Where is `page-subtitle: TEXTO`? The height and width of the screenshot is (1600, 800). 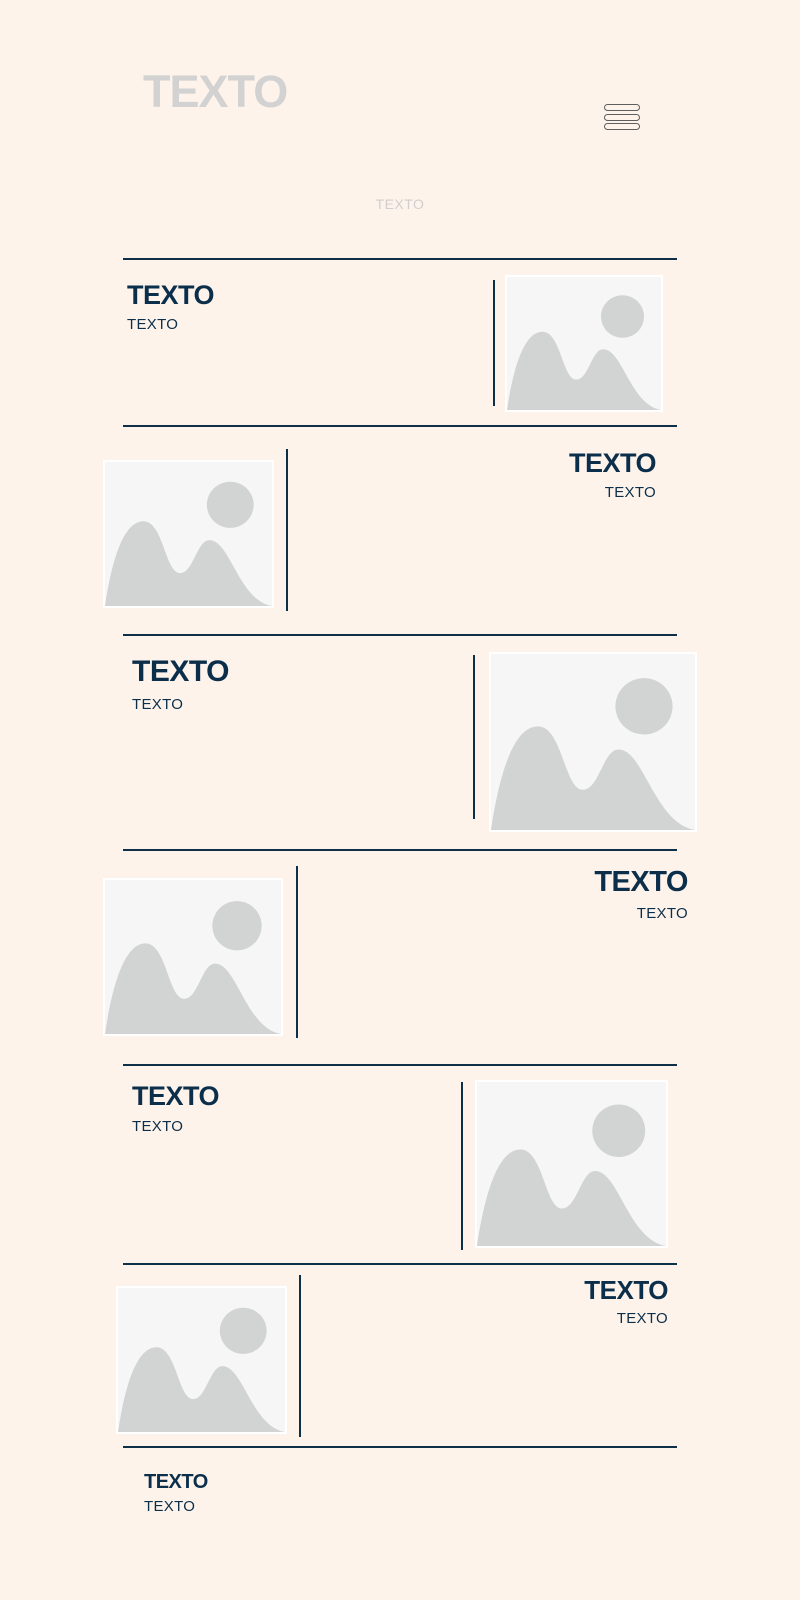 page-subtitle: TEXTO is located at coordinates (400, 204).